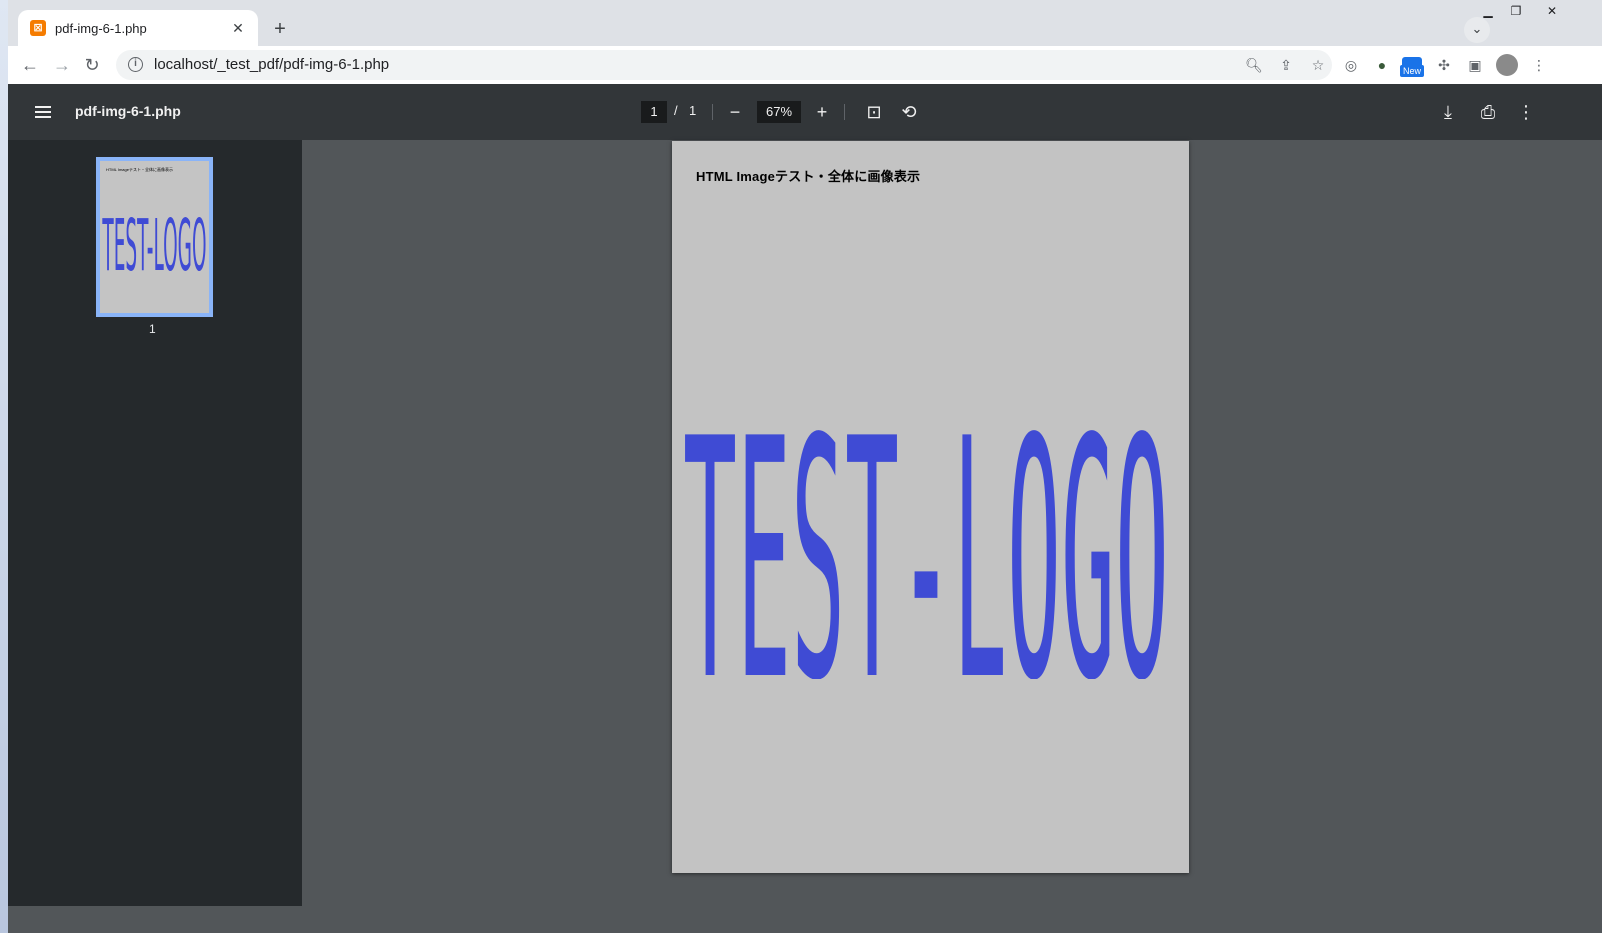  What do you see at coordinates (1286, 65) in the screenshot?
I see `share-icon: ⇪` at bounding box center [1286, 65].